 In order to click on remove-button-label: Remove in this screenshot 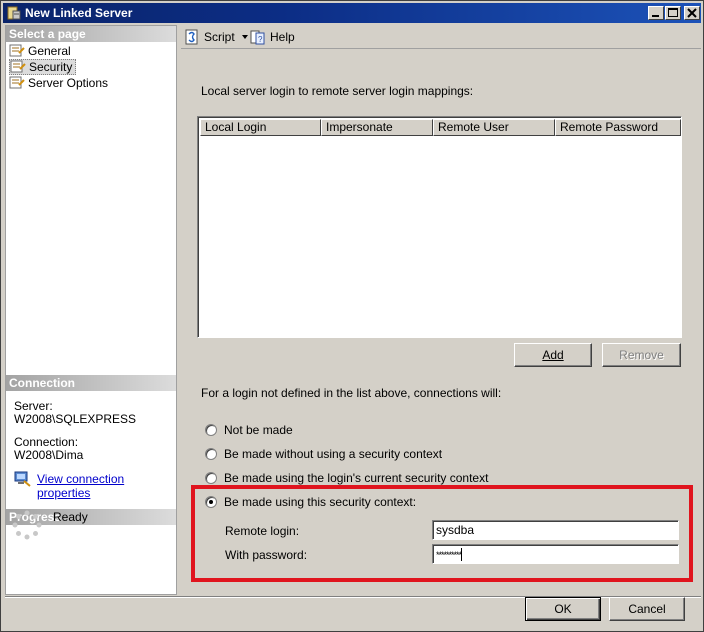, I will do `click(641, 355)`.